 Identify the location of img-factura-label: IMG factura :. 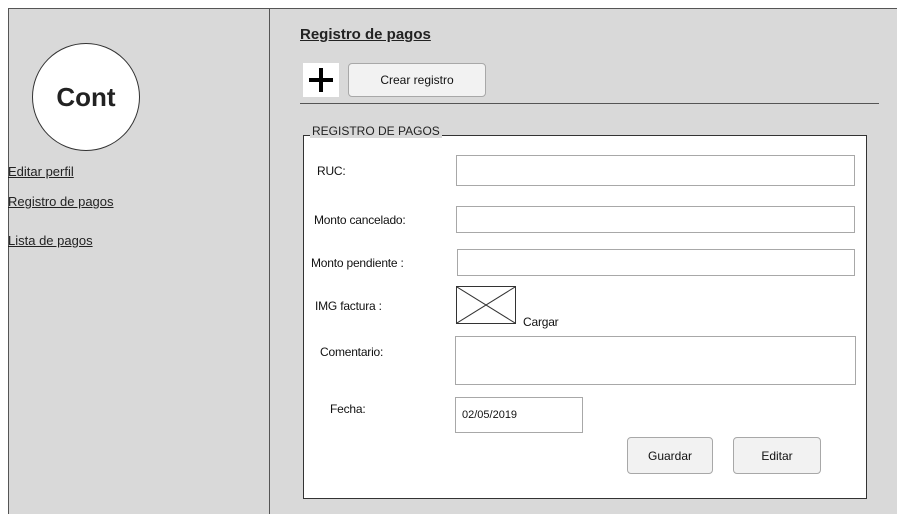
(348, 306).